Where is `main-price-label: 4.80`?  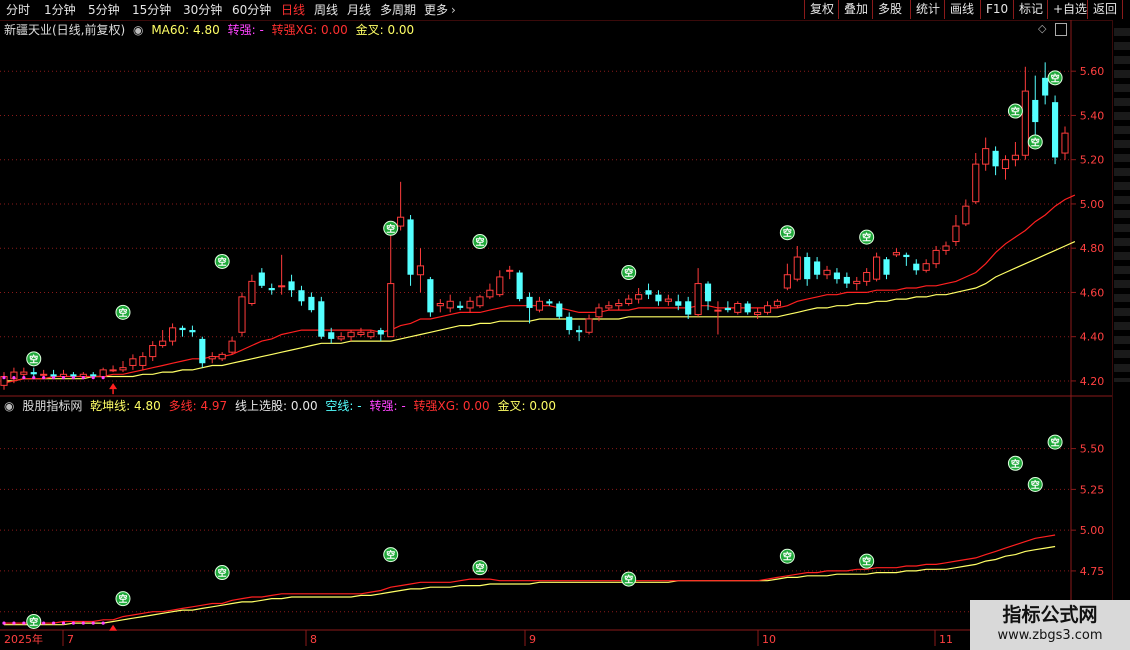 main-price-label: 4.80 is located at coordinates (1092, 248).